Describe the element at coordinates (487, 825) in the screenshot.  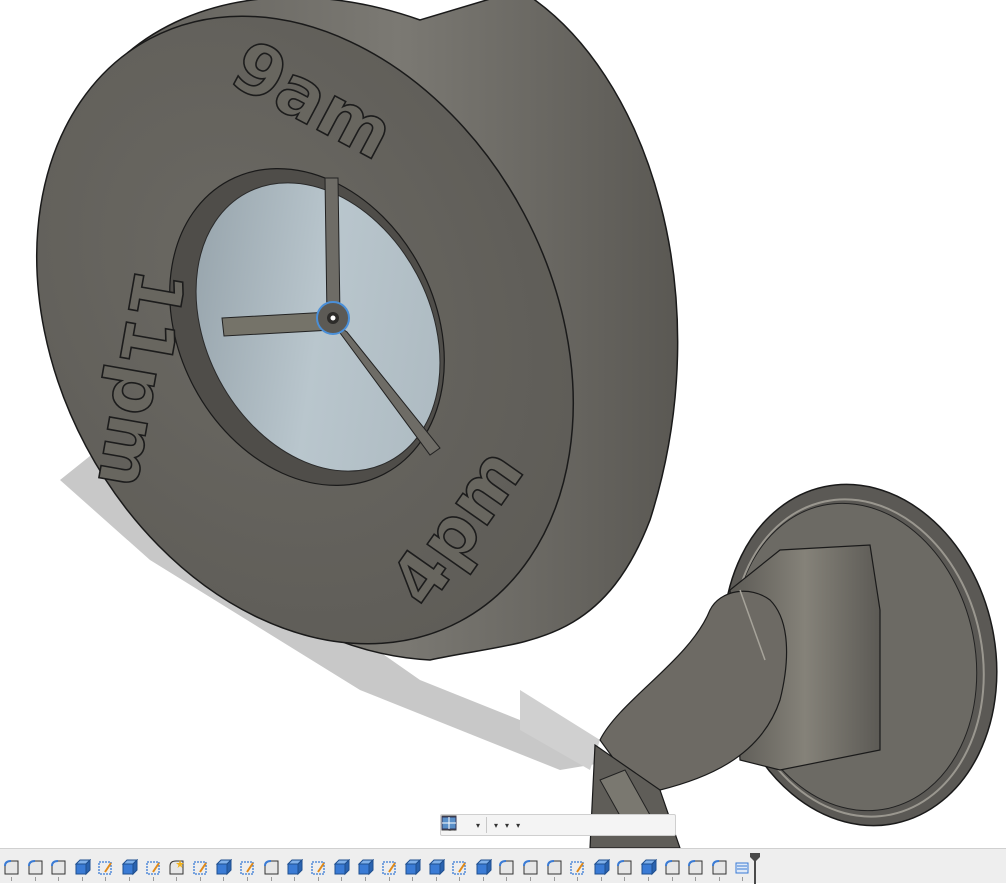
I see `divider` at that location.